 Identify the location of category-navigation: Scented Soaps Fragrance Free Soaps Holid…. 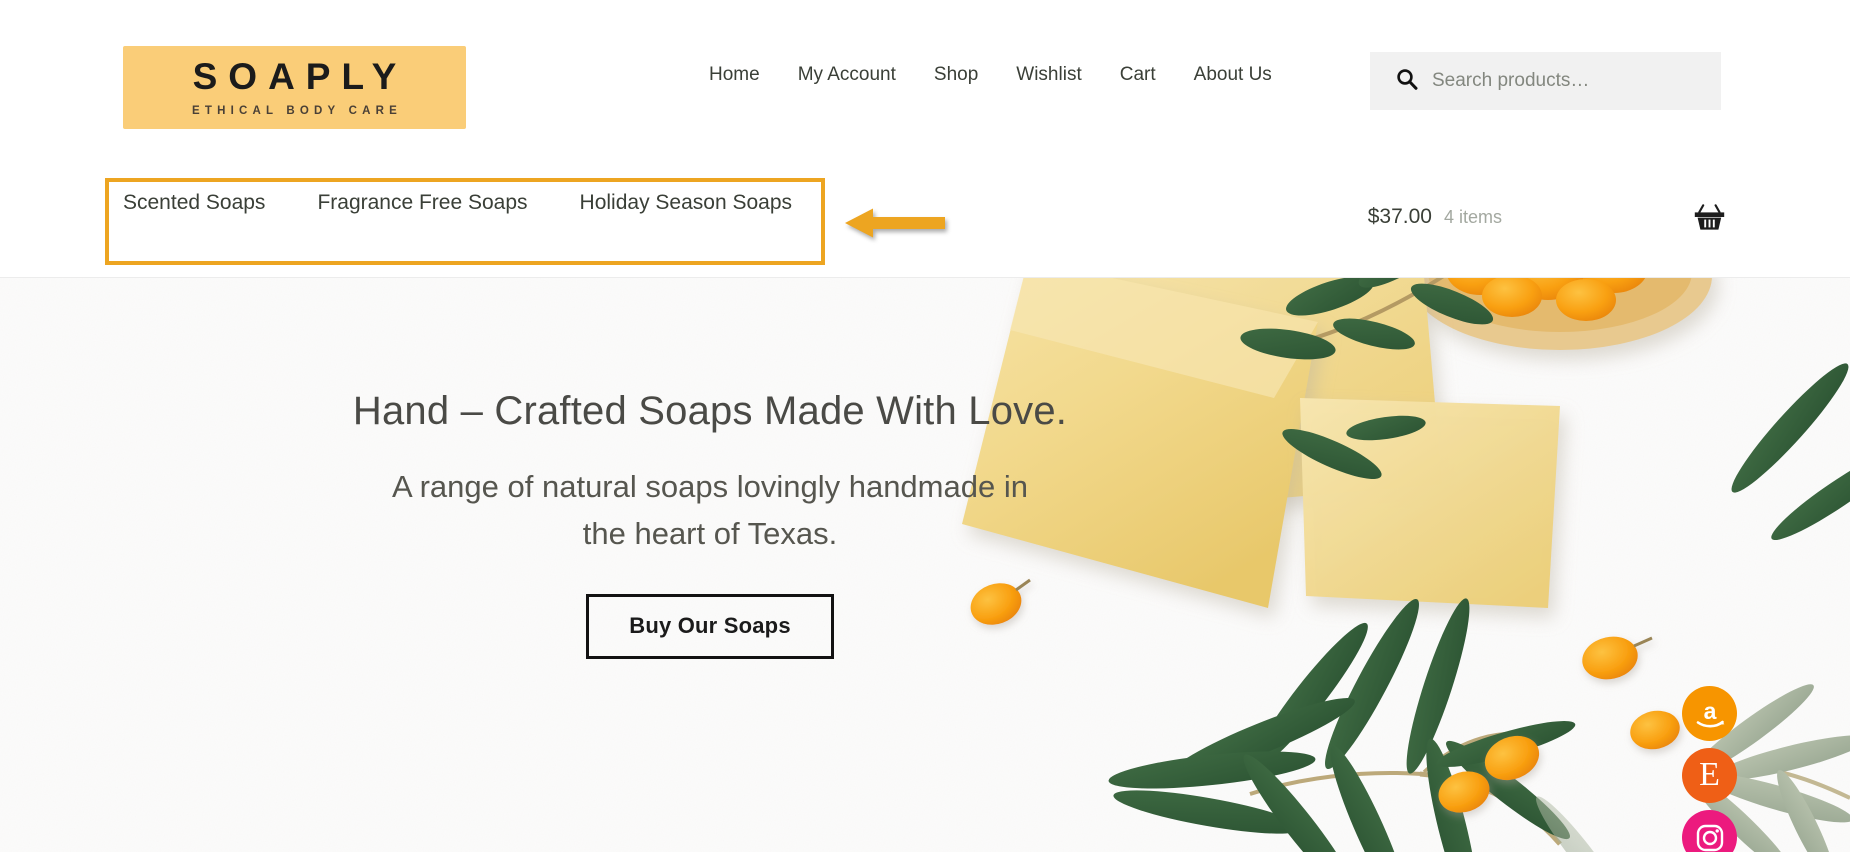
(483, 203).